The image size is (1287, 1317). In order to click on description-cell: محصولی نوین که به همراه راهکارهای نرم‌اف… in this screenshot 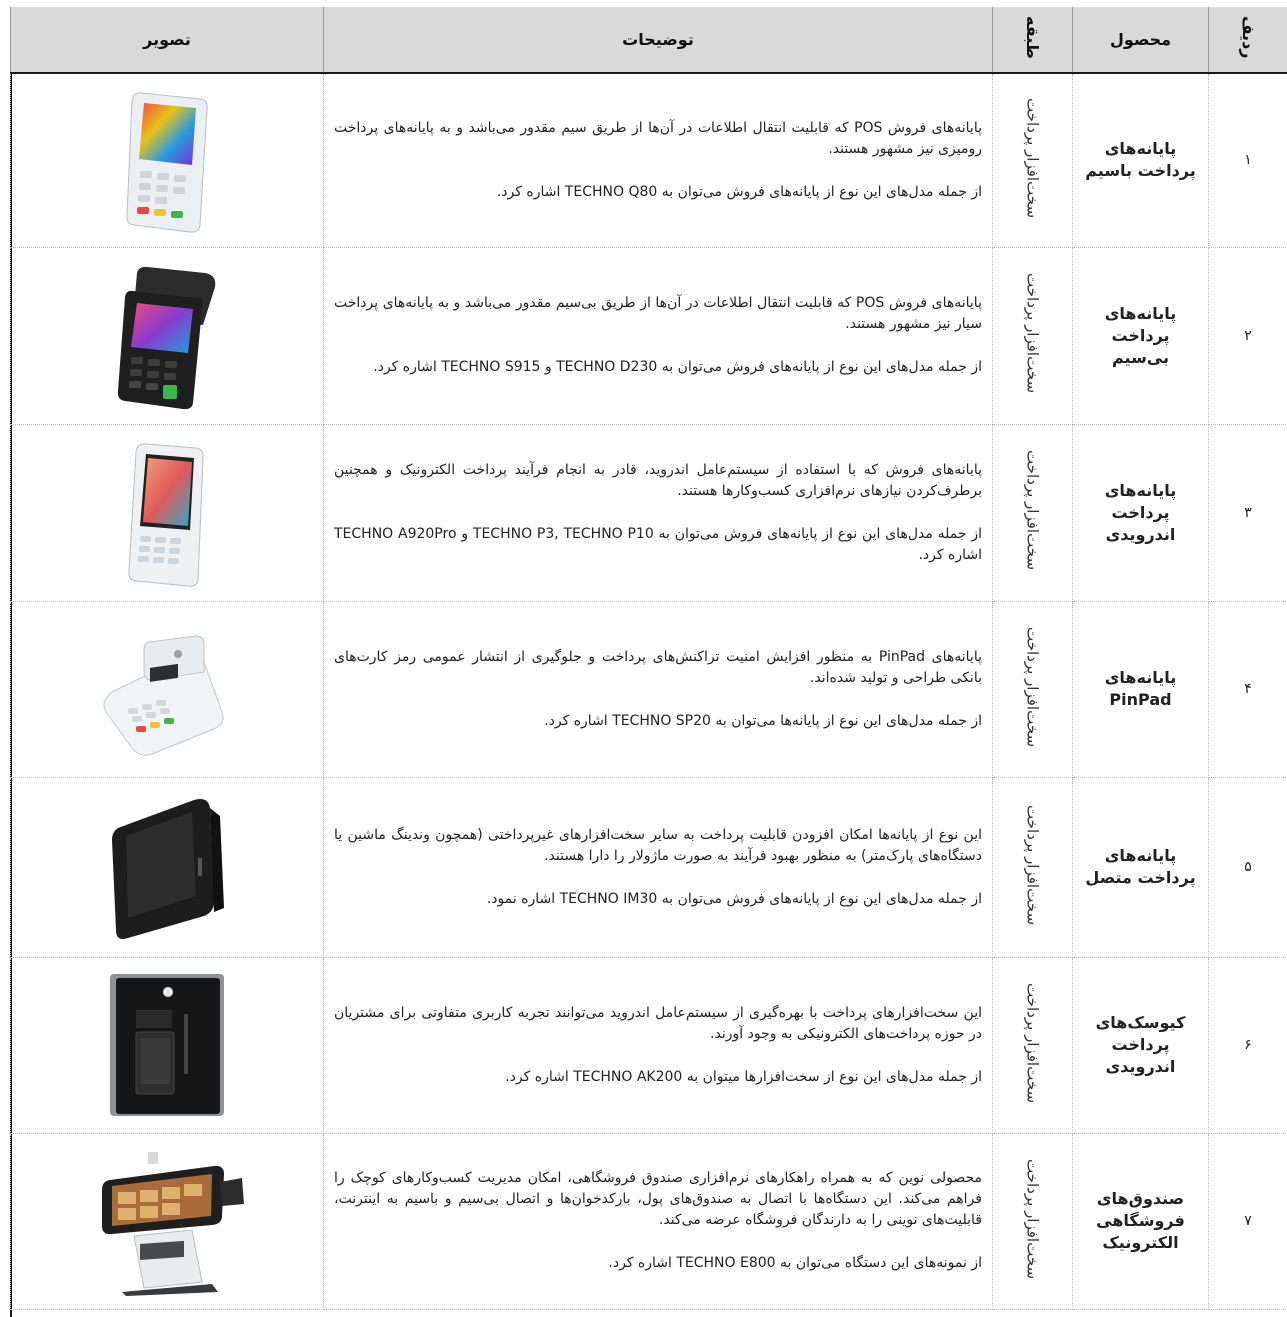, I will do `click(658, 1221)`.